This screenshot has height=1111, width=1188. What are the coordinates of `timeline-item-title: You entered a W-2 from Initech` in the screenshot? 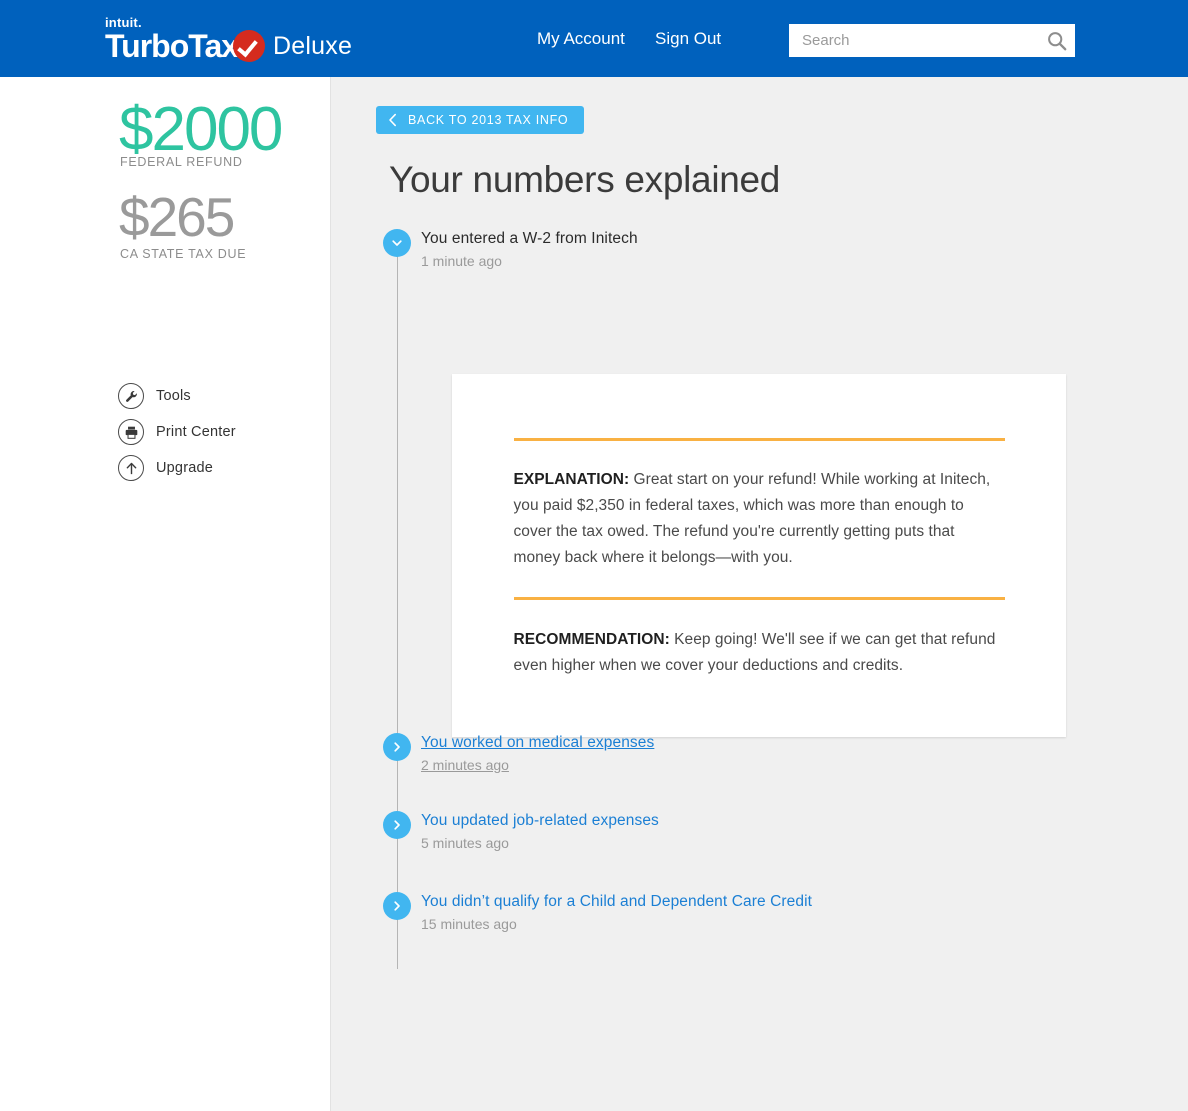 It's located at (529, 239).